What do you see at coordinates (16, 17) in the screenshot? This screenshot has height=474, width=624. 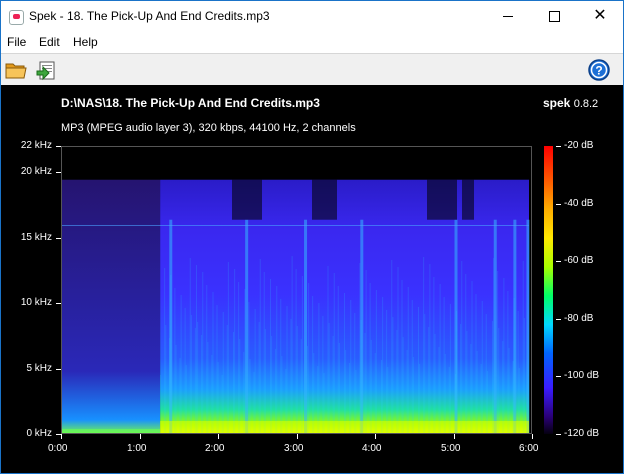 I see `spek-app-icon` at bounding box center [16, 17].